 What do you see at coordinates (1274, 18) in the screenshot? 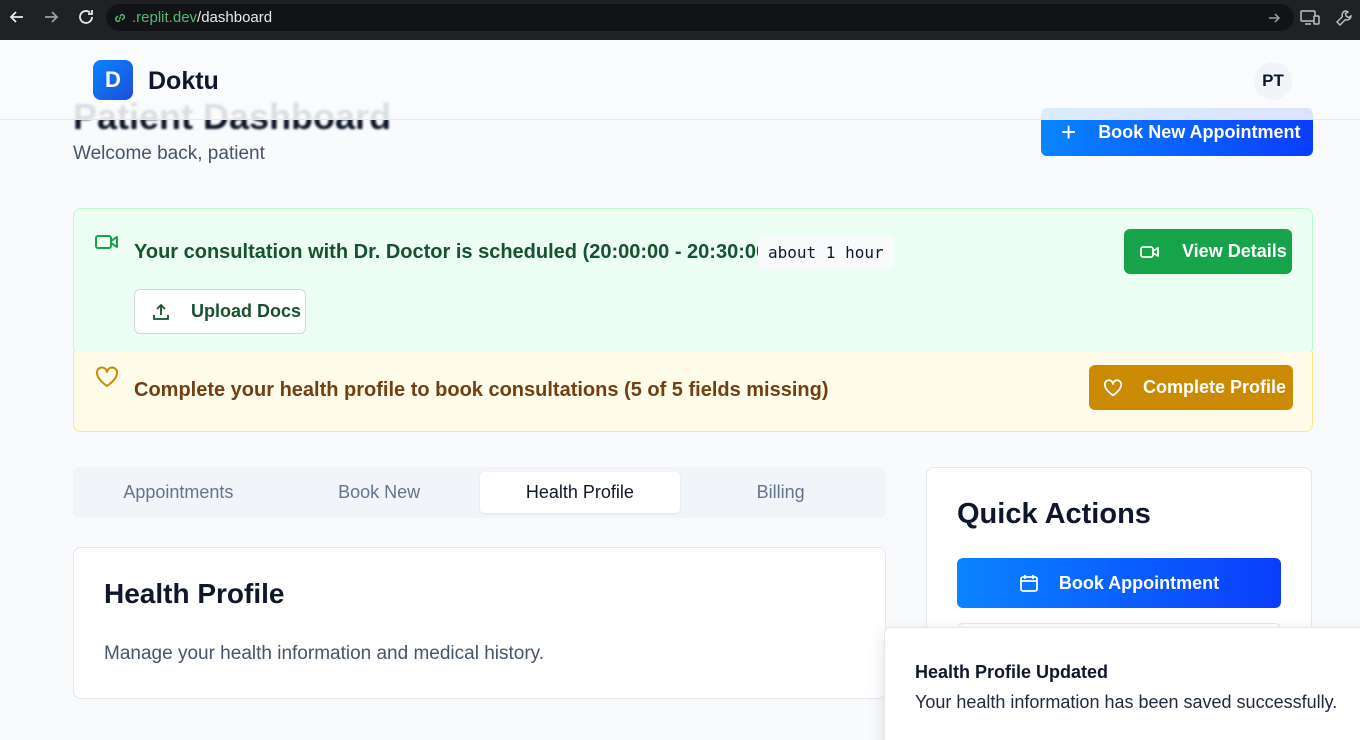
I see `arrow-right-icon` at bounding box center [1274, 18].